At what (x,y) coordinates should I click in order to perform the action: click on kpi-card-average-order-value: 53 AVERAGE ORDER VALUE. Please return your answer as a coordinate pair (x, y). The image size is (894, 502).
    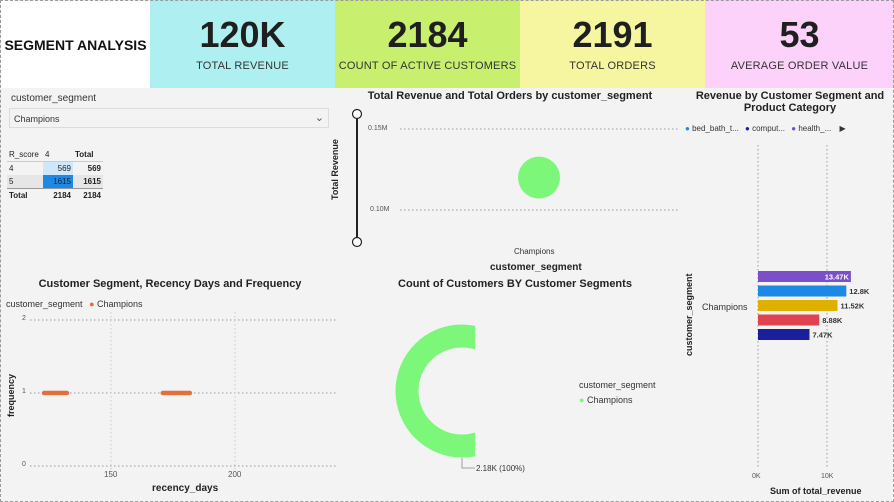
    Looking at the image, I should click on (799, 44).